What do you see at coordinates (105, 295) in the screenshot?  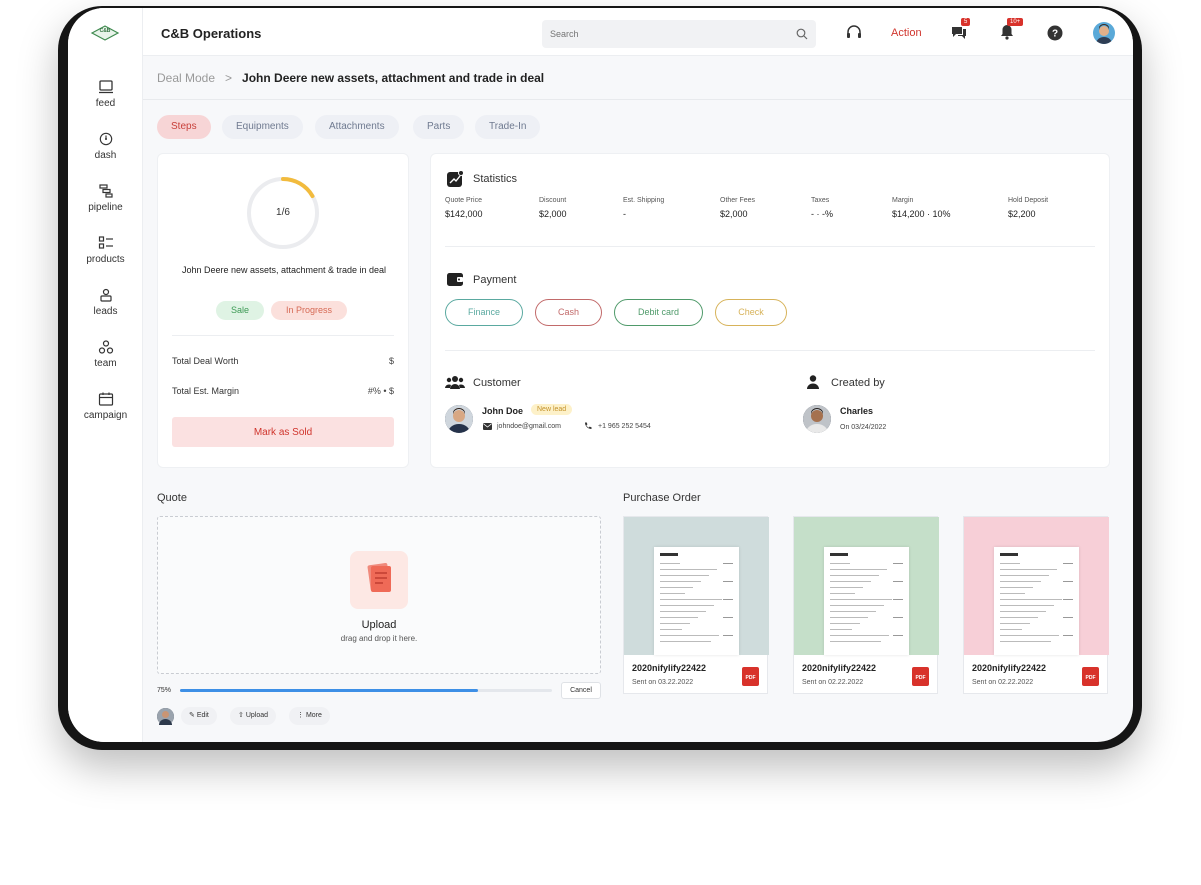 I see `lead-icon` at bounding box center [105, 295].